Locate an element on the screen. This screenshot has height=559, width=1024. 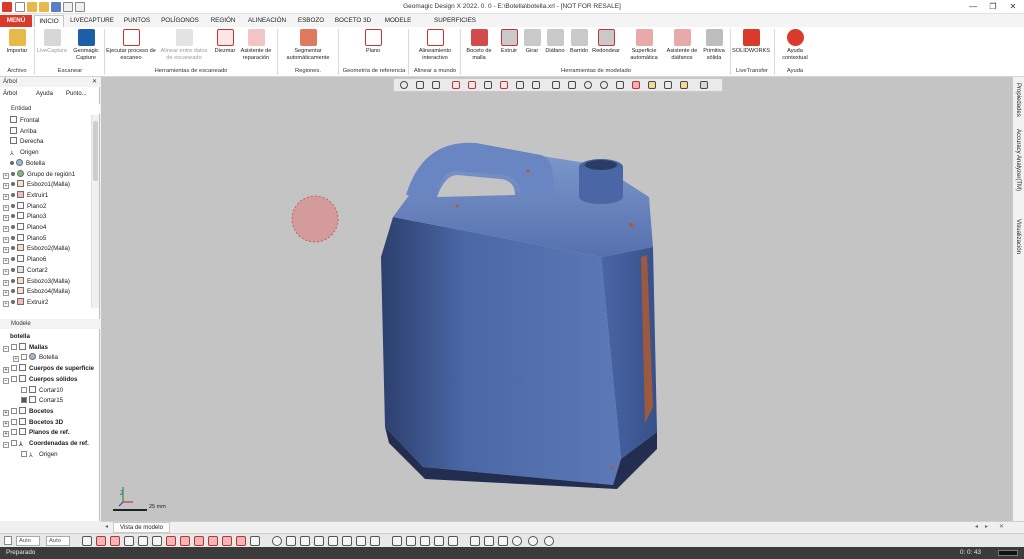
tree-item-arriba: Arriba is located at coordinates (45, 132).